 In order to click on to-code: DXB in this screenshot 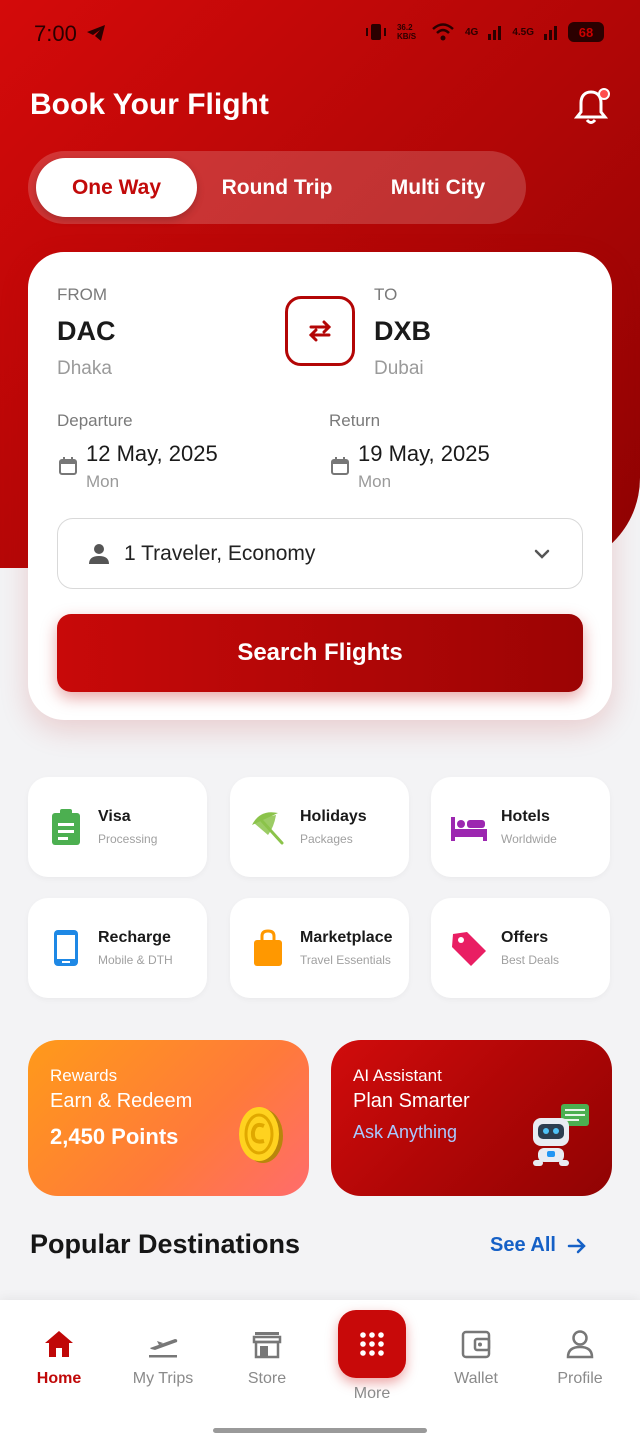, I will do `click(402, 331)`.